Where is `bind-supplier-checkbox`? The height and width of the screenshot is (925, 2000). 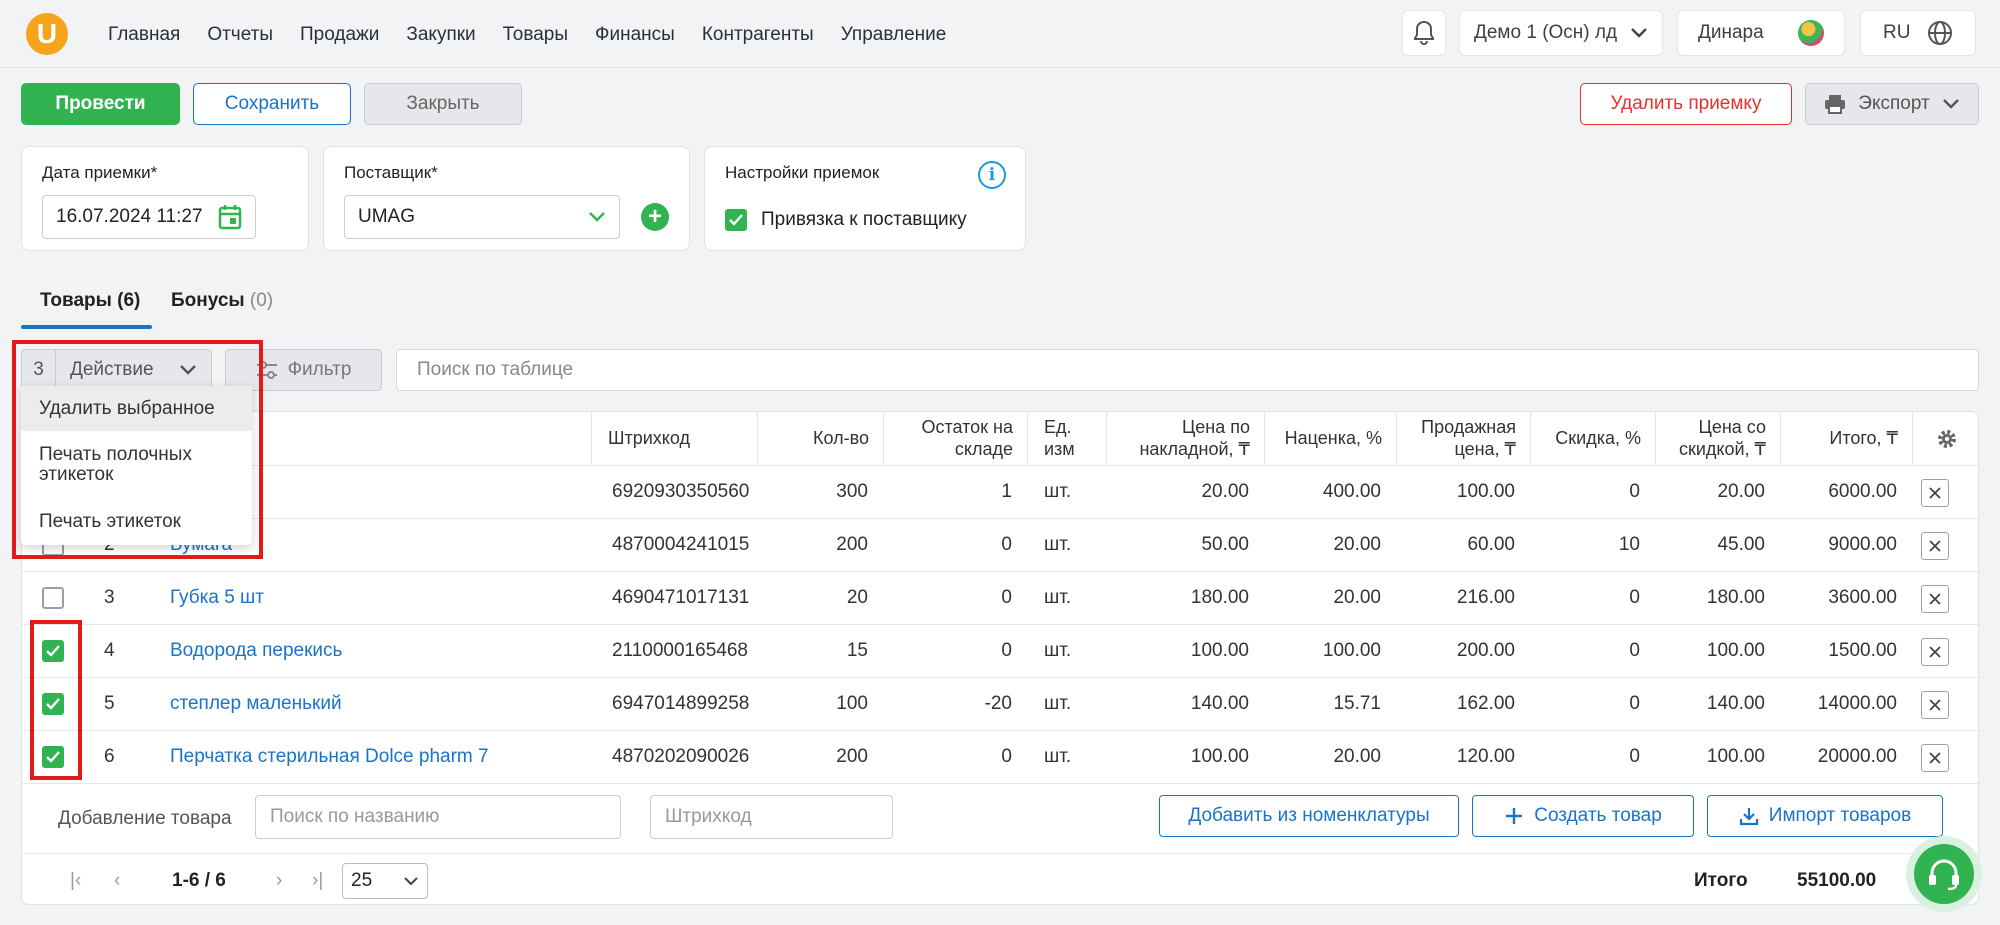
bind-supplier-checkbox is located at coordinates (736, 220).